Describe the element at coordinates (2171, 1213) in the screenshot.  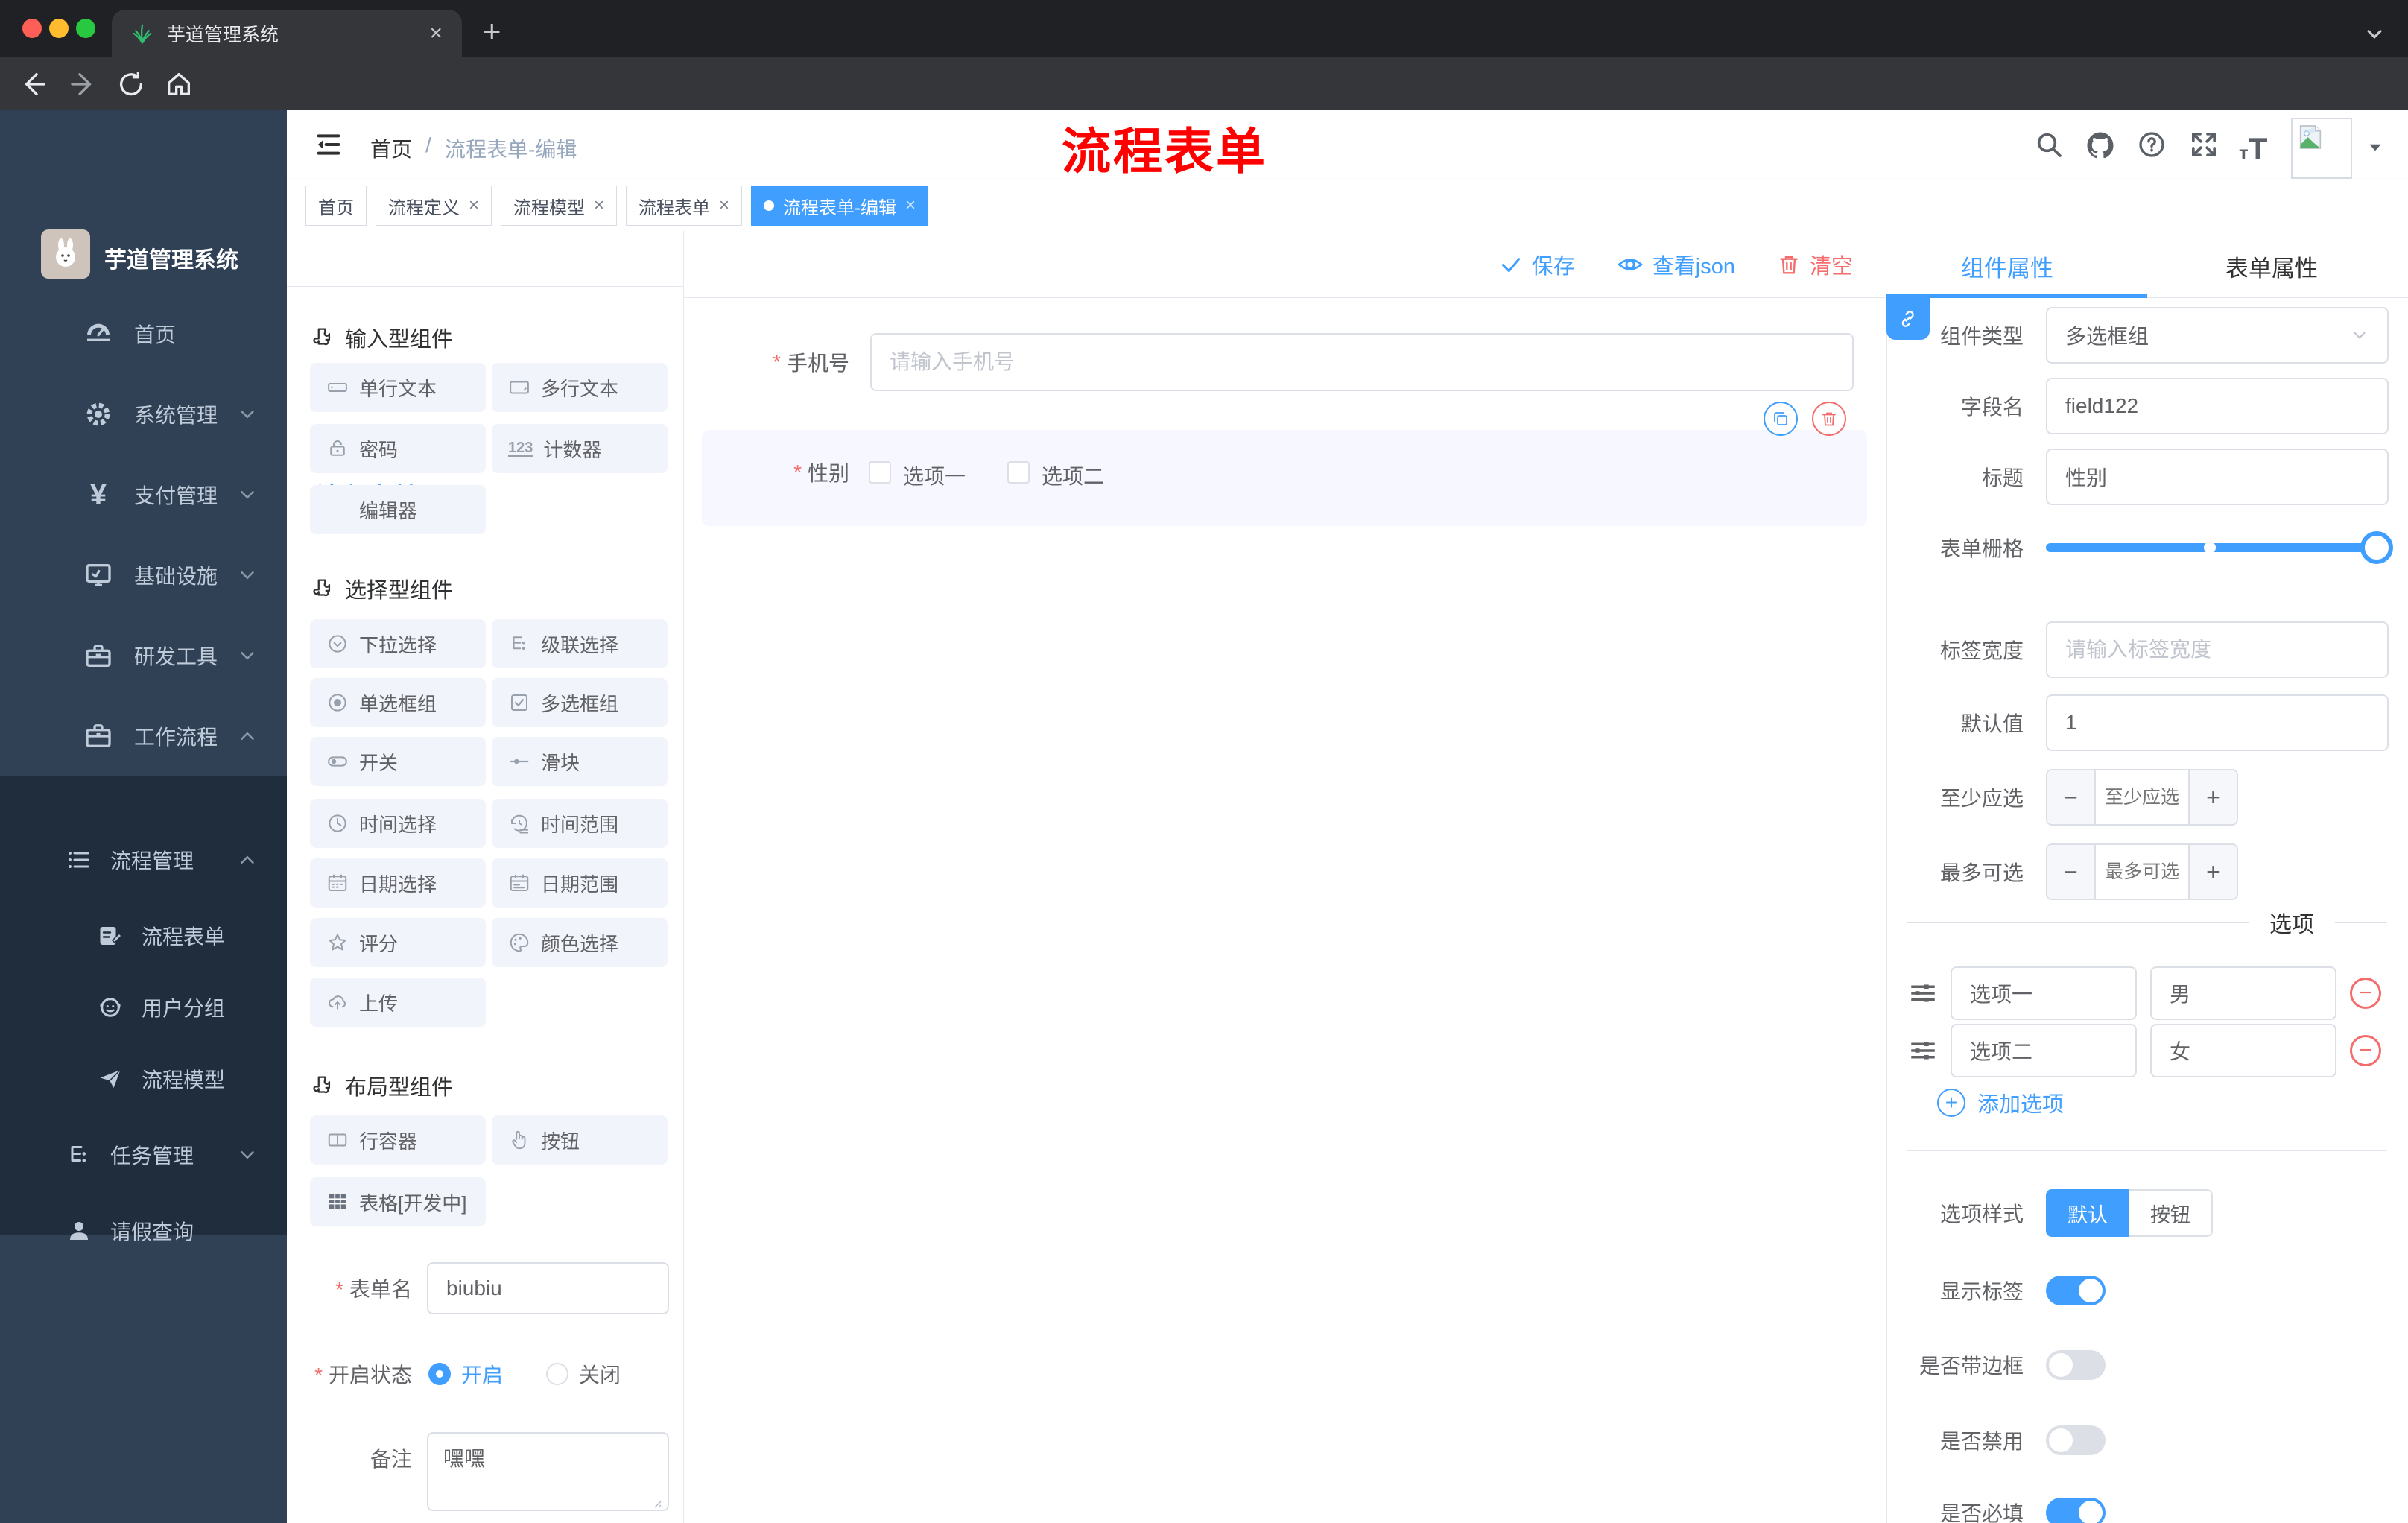
I see `style-button-button: 按钮` at that location.